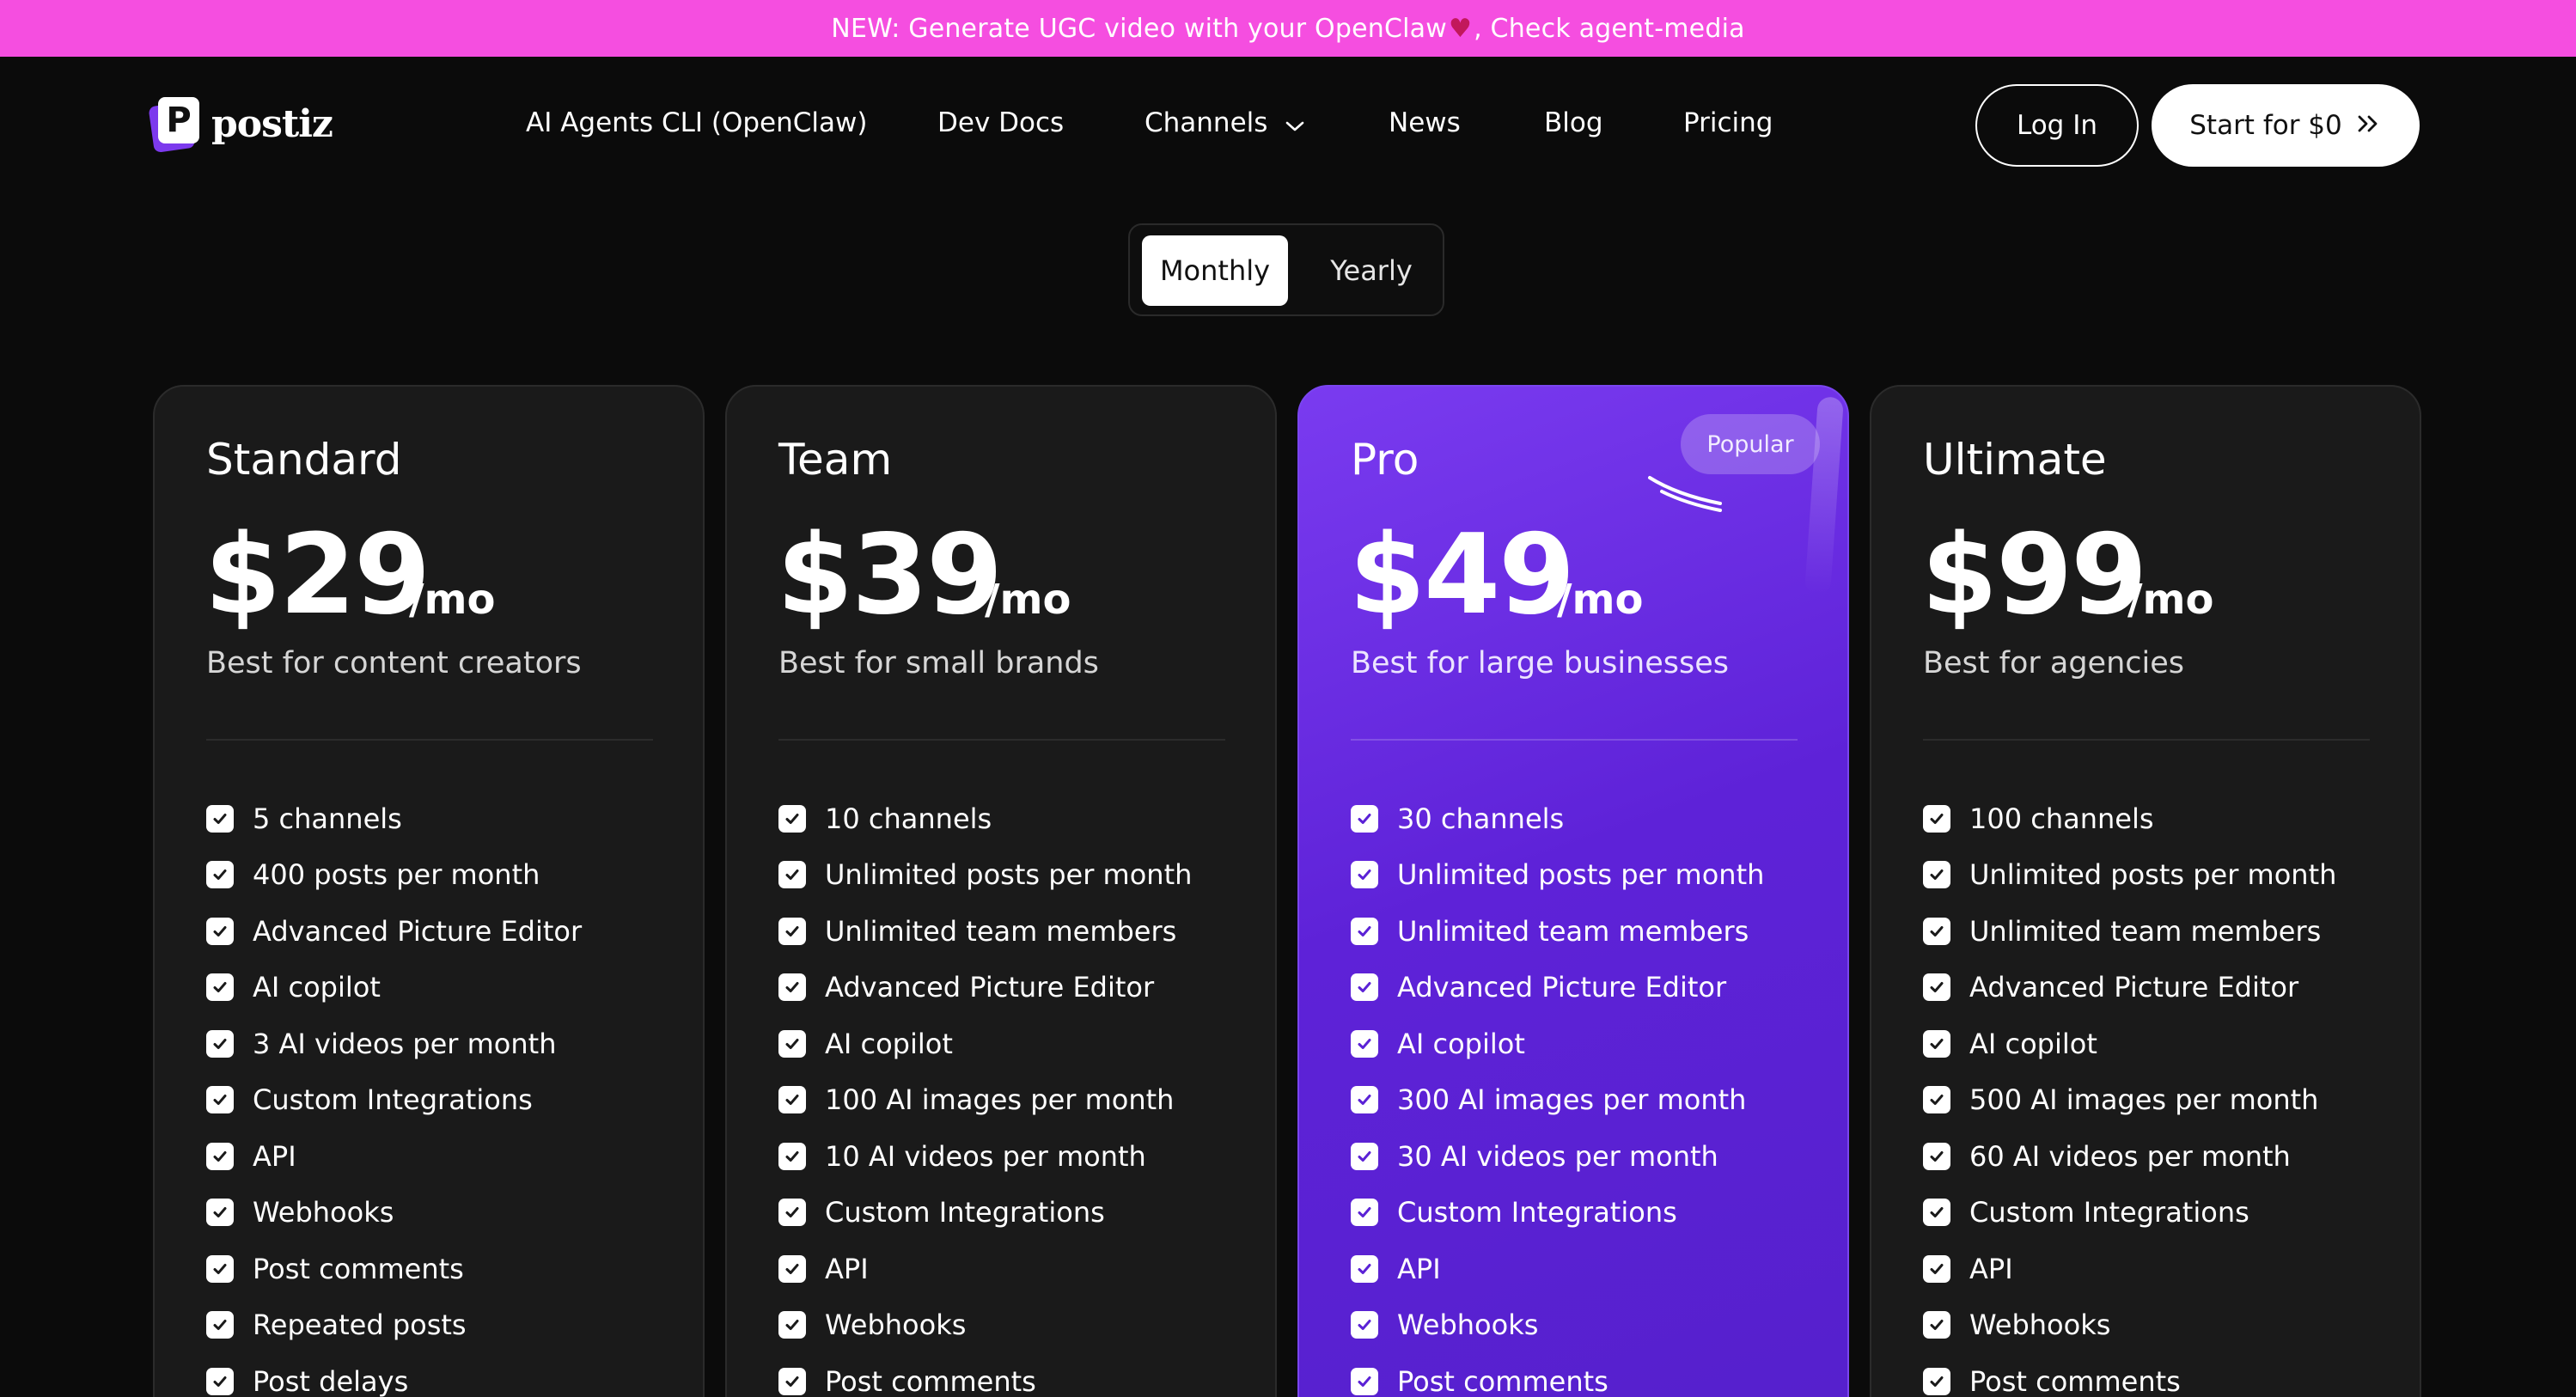  What do you see at coordinates (394, 875) in the screenshot?
I see `feature-item: 400 posts per month` at bounding box center [394, 875].